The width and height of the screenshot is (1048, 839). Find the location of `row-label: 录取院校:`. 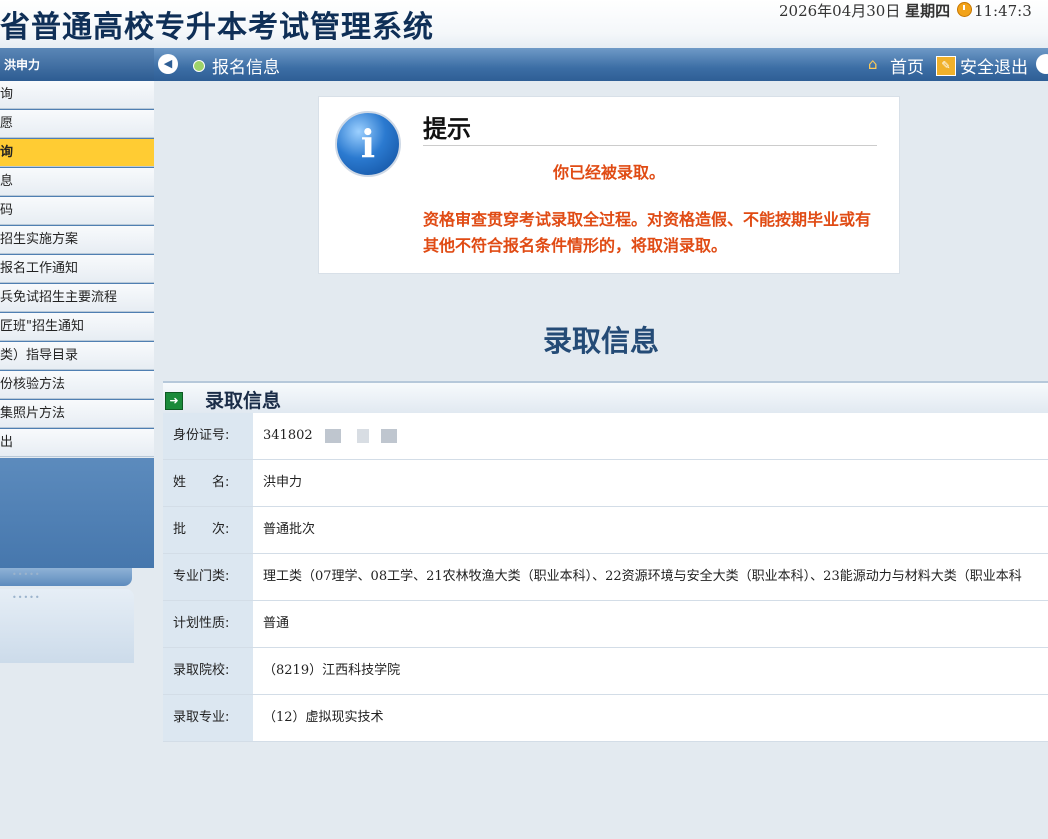

row-label: 录取院校: is located at coordinates (208, 671).